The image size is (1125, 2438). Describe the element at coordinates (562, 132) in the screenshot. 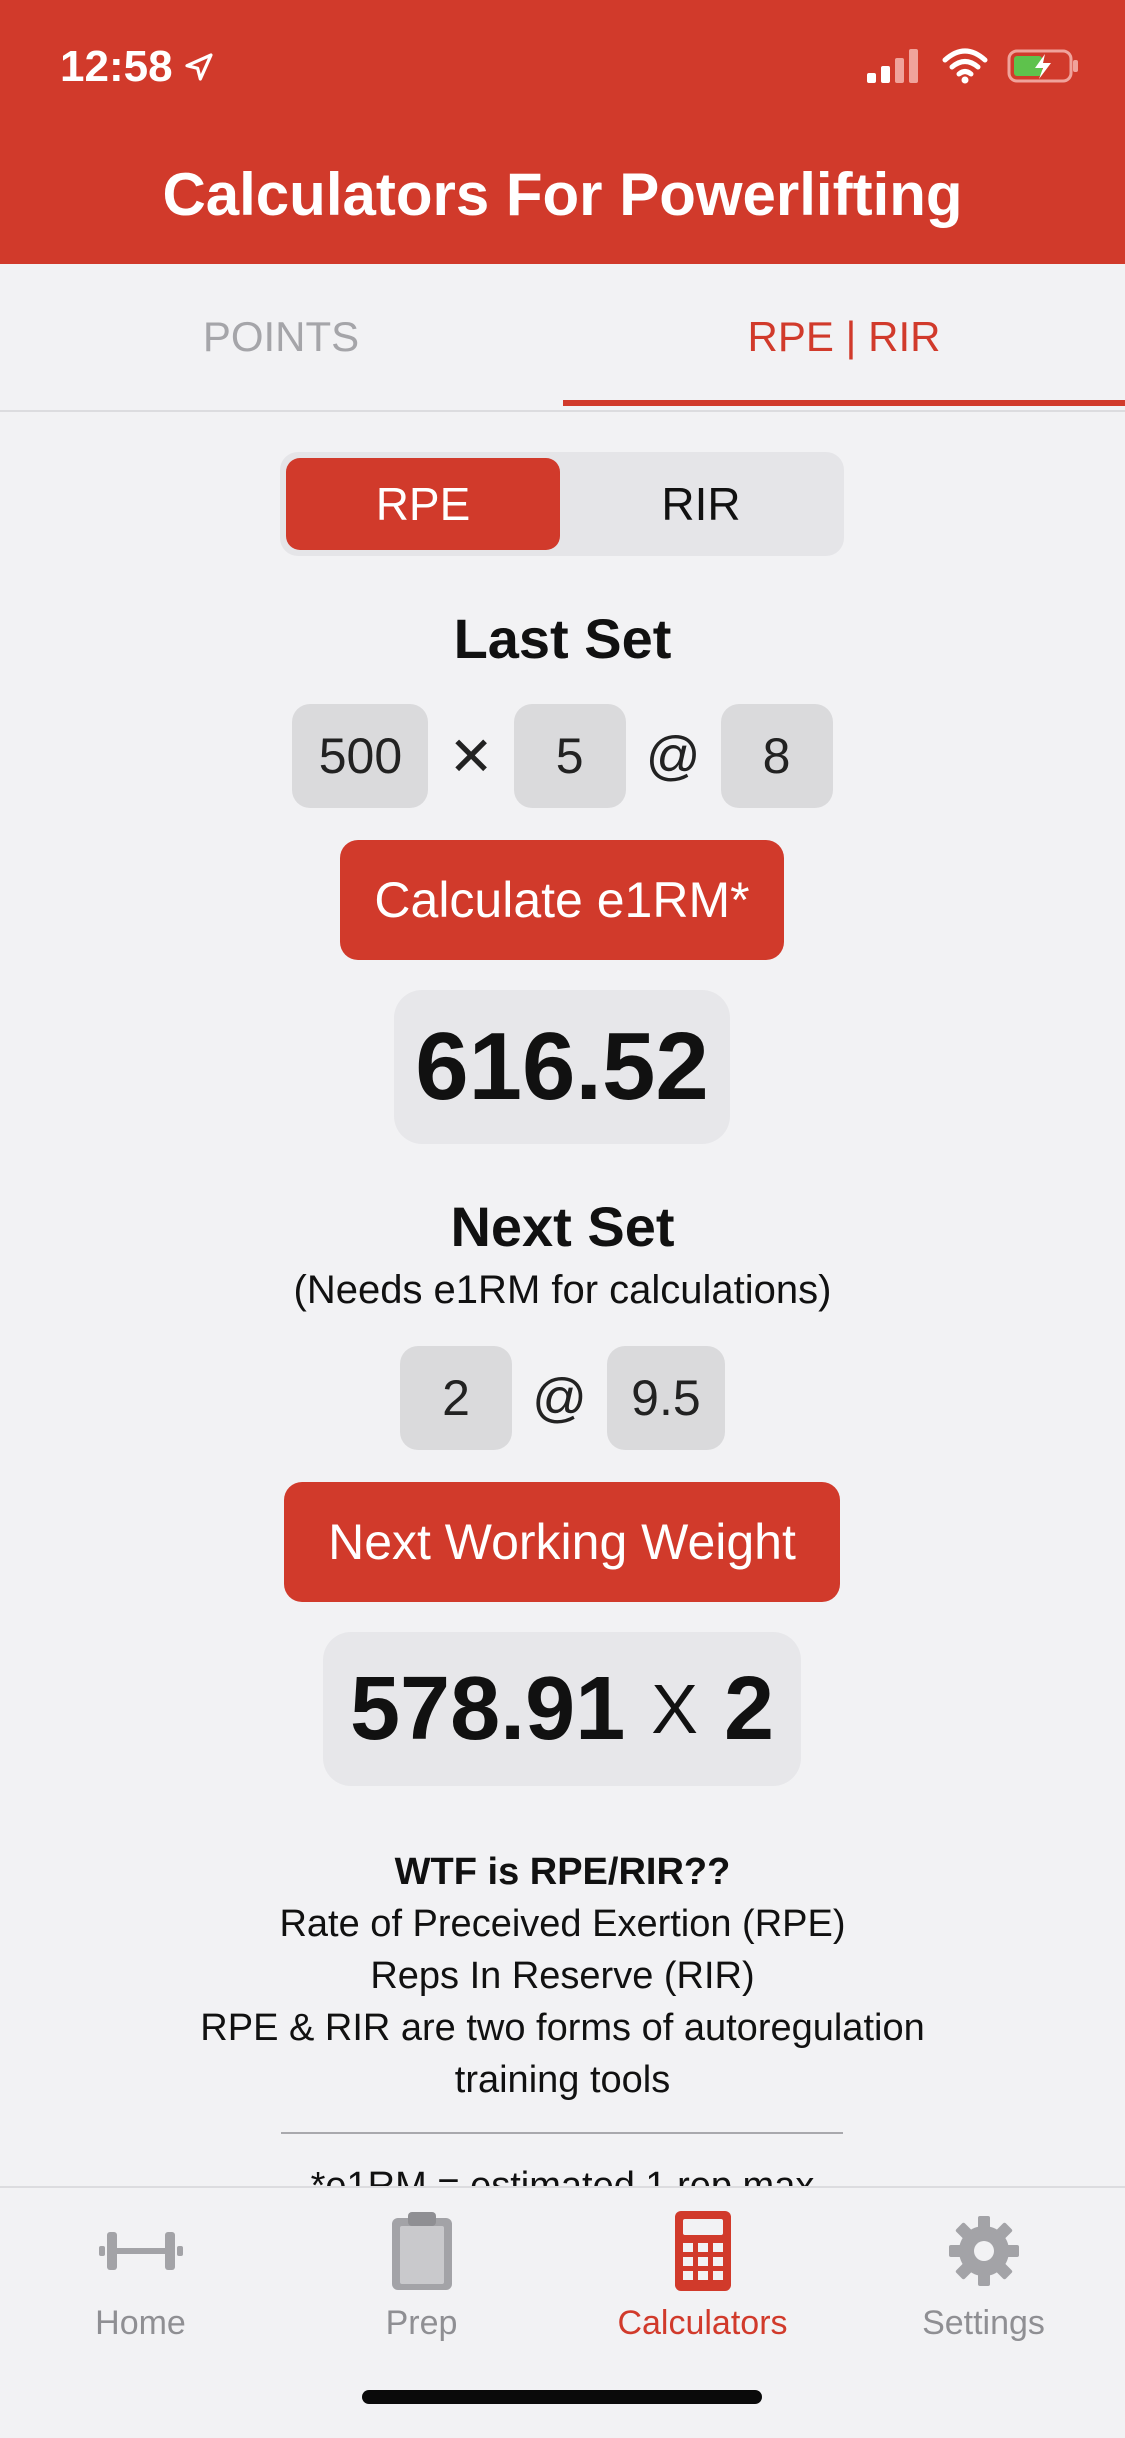

I see `app-header: 12:58 Calculators For Powerlifting` at that location.